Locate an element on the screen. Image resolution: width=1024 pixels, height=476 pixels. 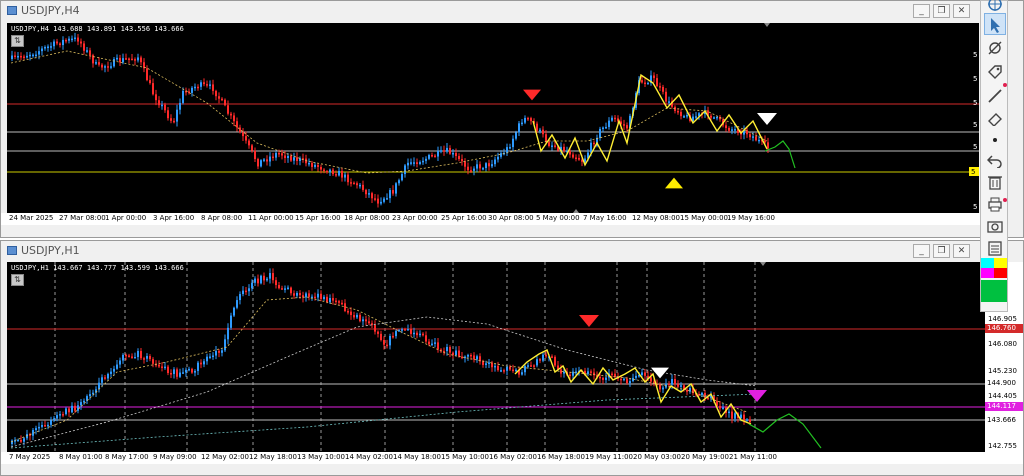
template-tool-button is located at coordinates (995, 248).